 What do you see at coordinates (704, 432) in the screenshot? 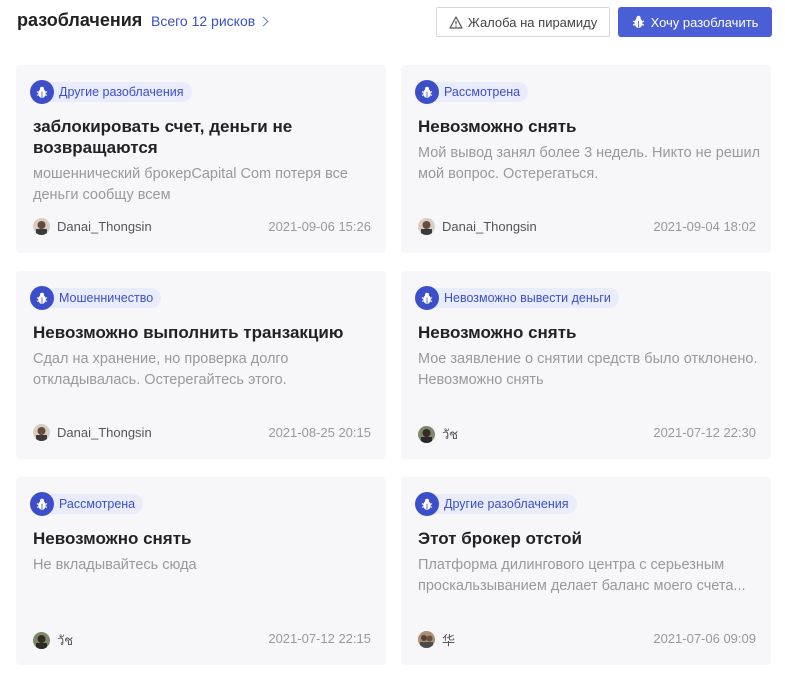
I see `card-date: 2021-07-12 22:30` at bounding box center [704, 432].